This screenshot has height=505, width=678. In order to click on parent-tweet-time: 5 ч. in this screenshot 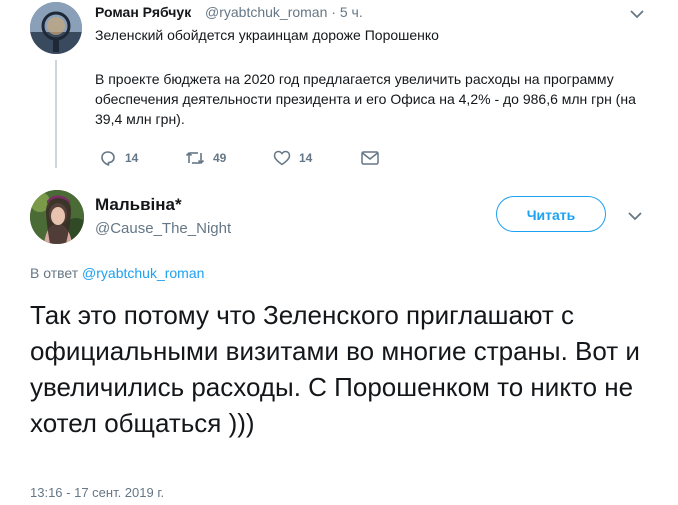, I will do `click(351, 12)`.